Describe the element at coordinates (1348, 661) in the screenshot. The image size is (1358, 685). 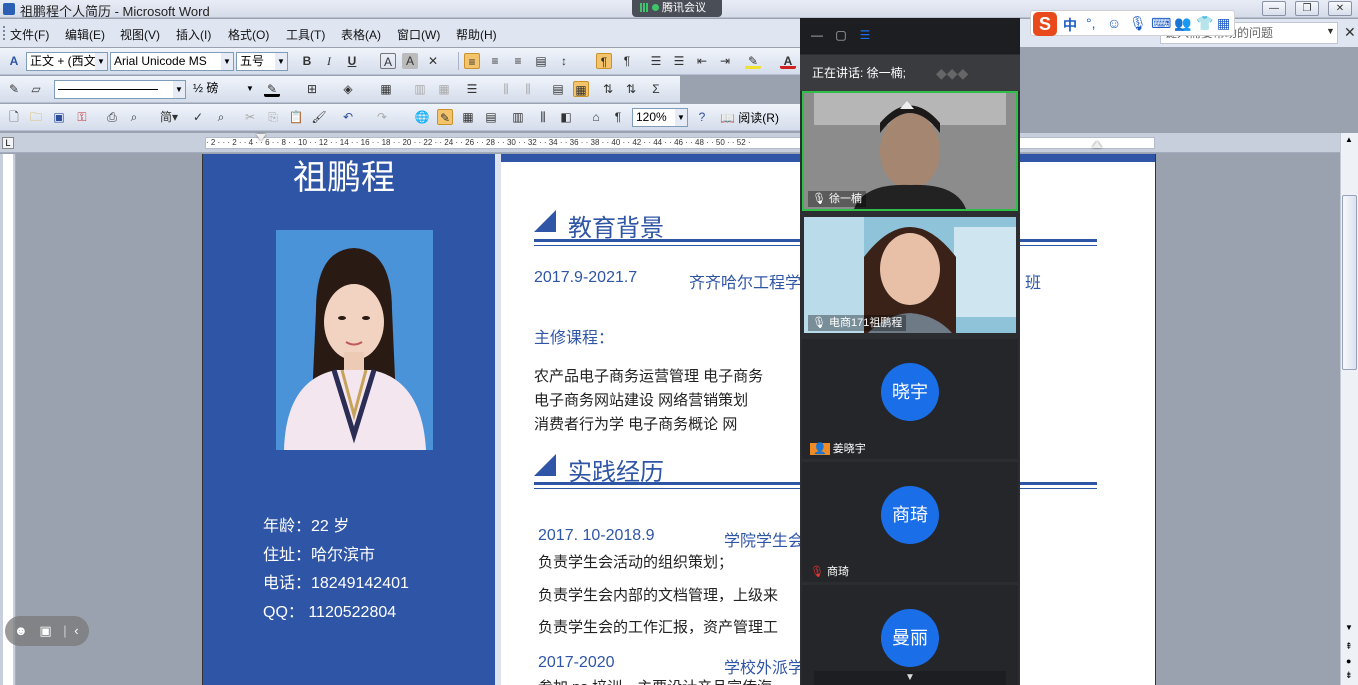
I see `browse-object-icon: ●` at that location.